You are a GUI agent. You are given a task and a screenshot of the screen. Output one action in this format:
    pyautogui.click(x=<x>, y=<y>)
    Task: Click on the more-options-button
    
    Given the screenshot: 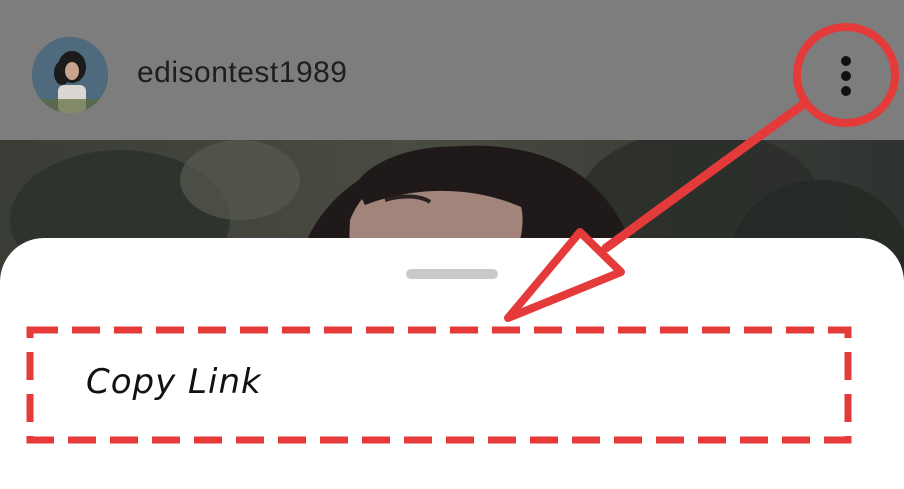 What is the action you would take?
    pyautogui.click(x=846, y=76)
    